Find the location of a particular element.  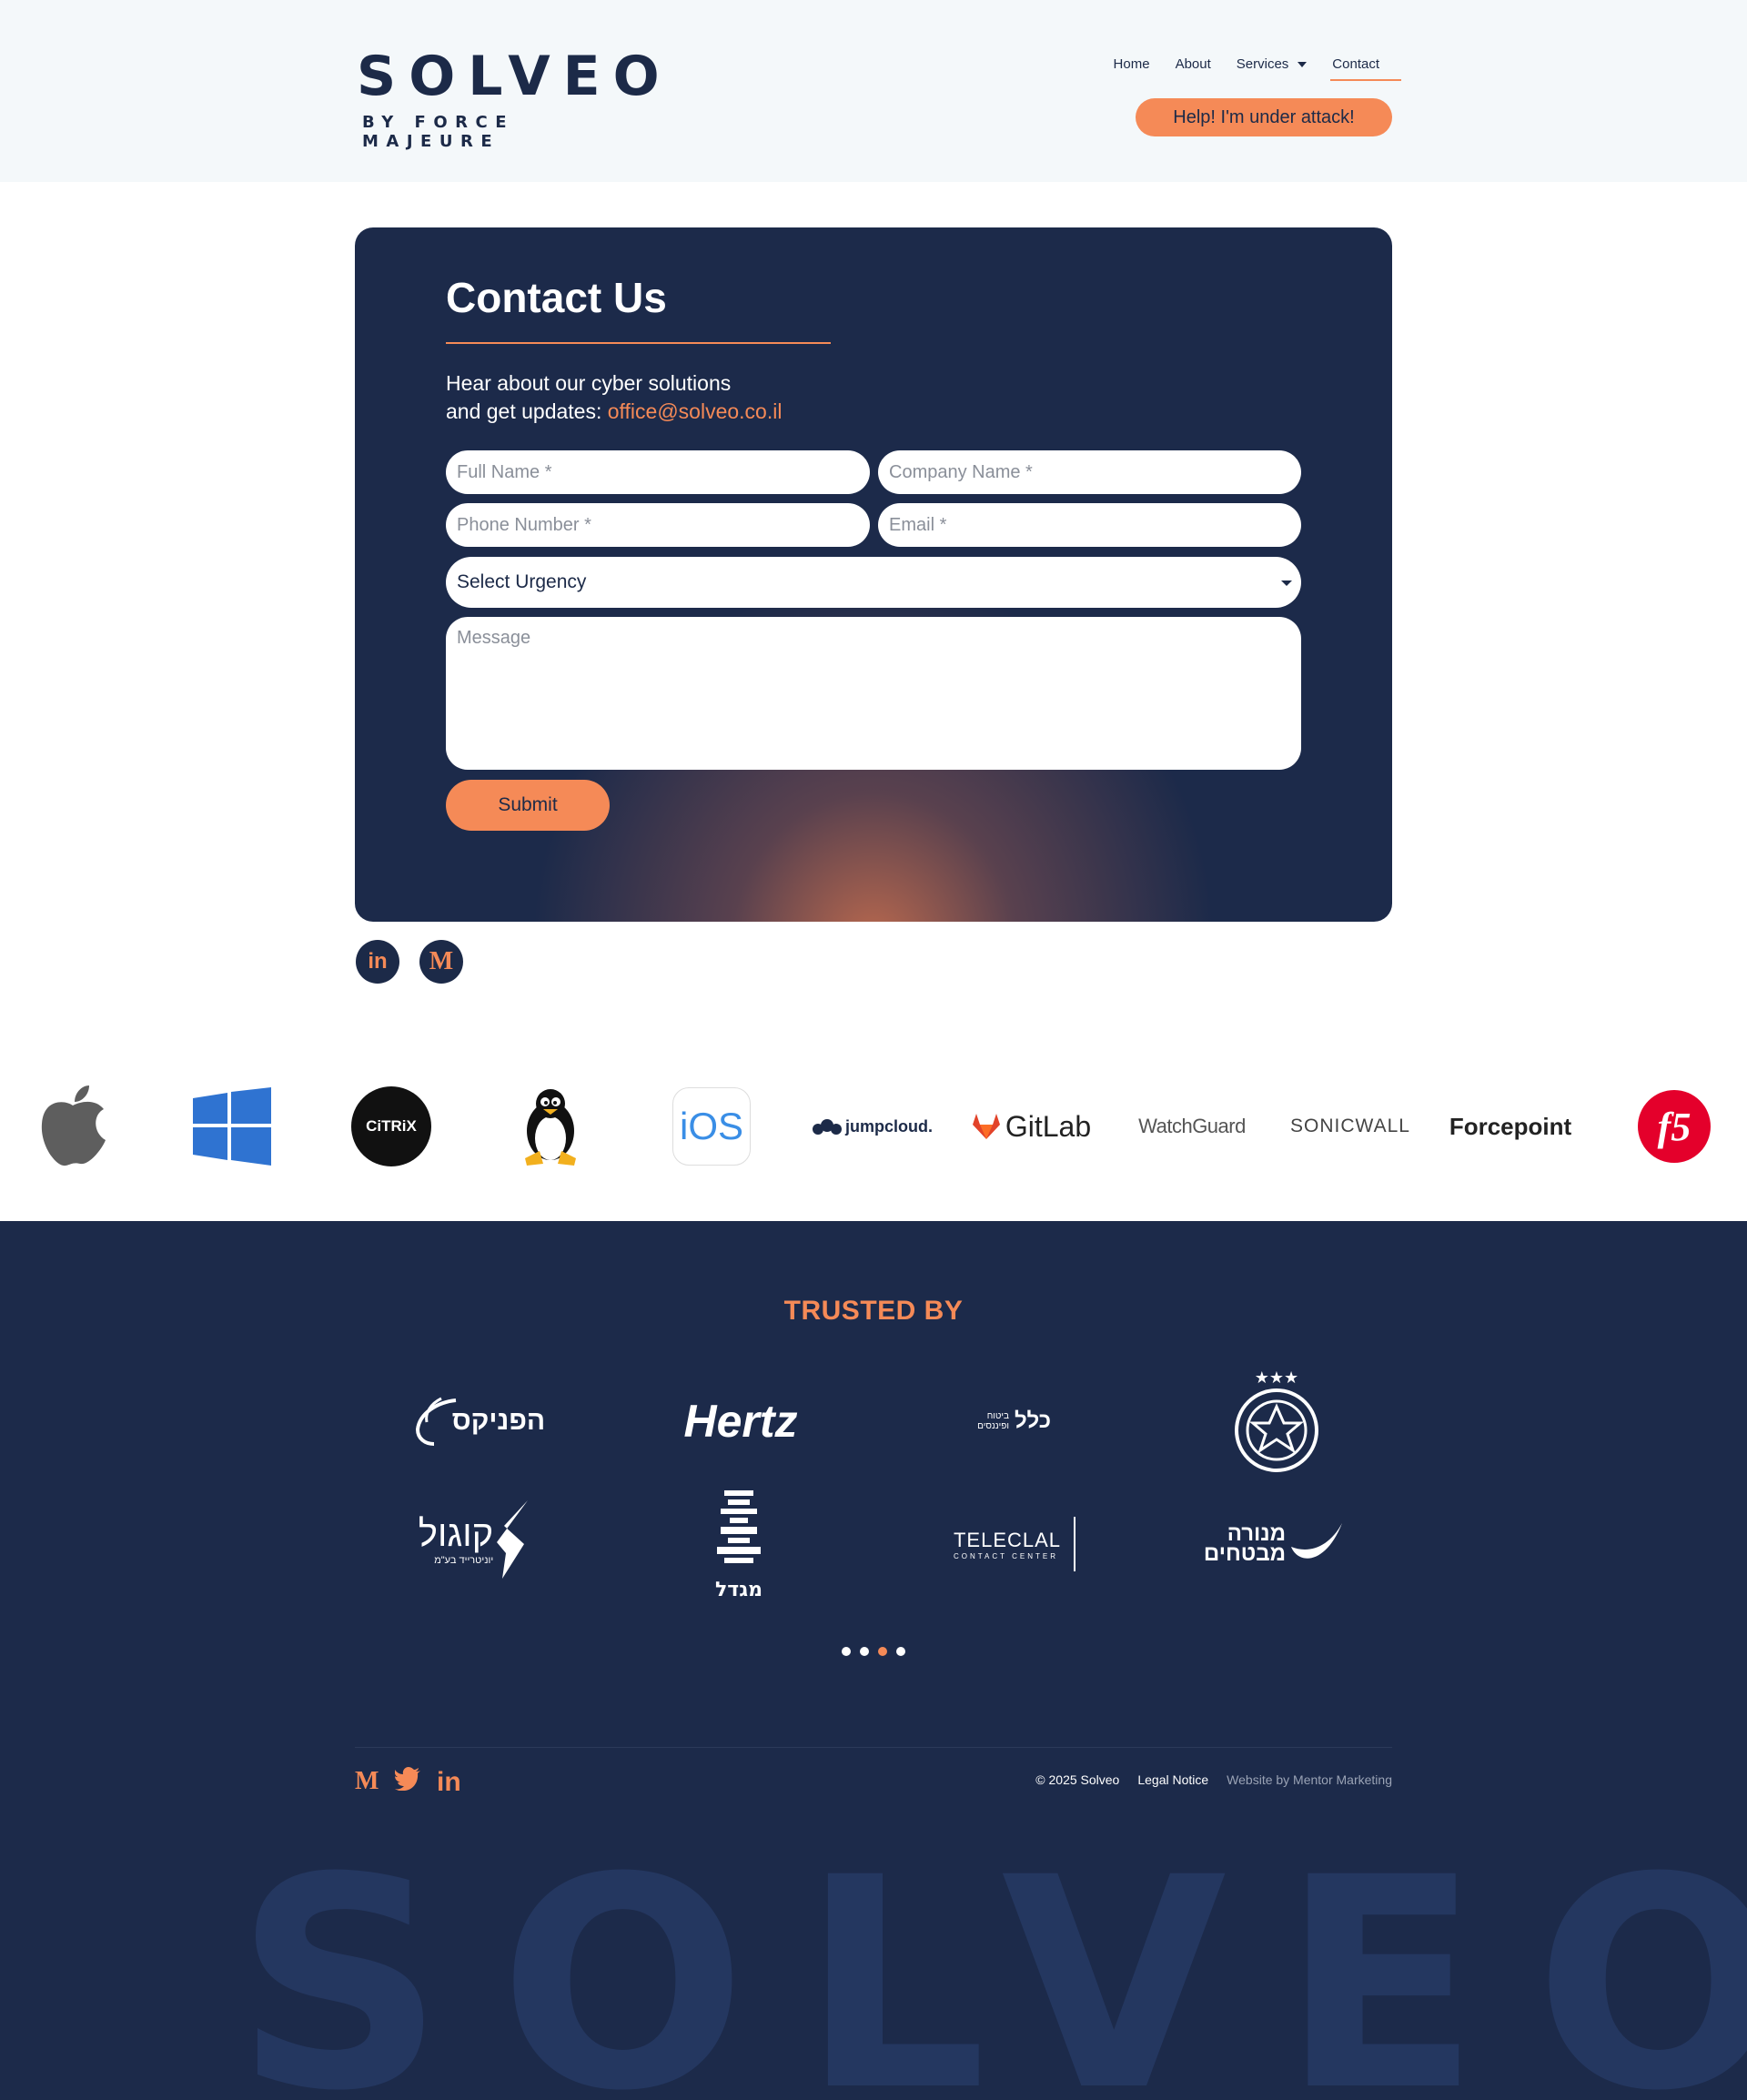

client-migdal-logo: מגדל is located at coordinates (739, 1545).